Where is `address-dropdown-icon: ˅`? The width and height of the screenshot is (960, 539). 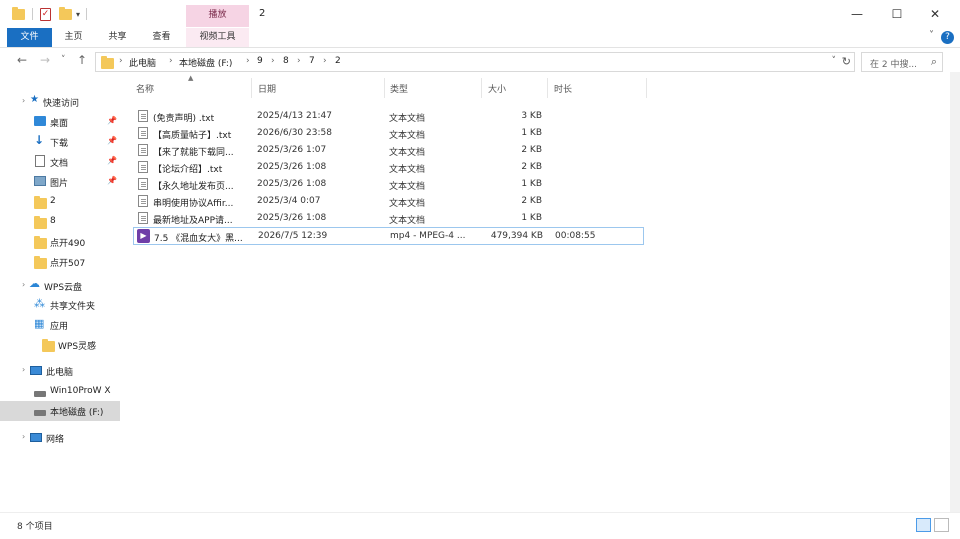 address-dropdown-icon: ˅ is located at coordinates (834, 61).